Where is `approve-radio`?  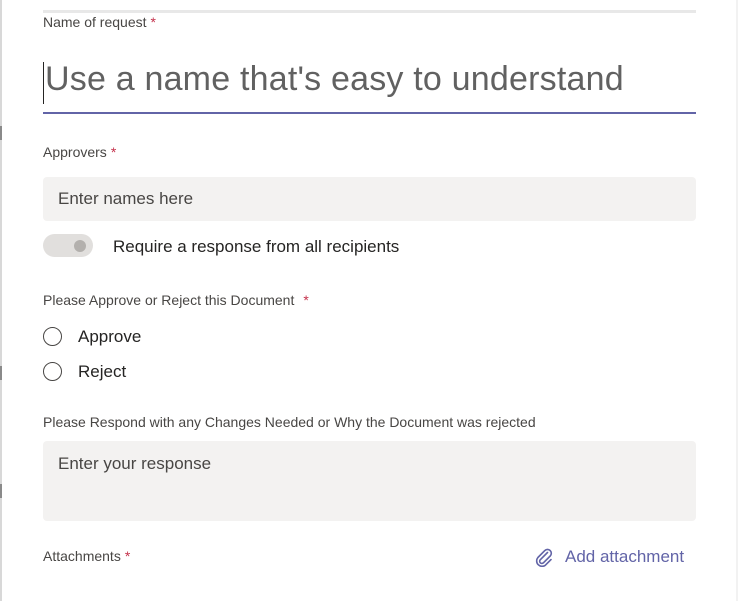
approve-radio is located at coordinates (52, 336).